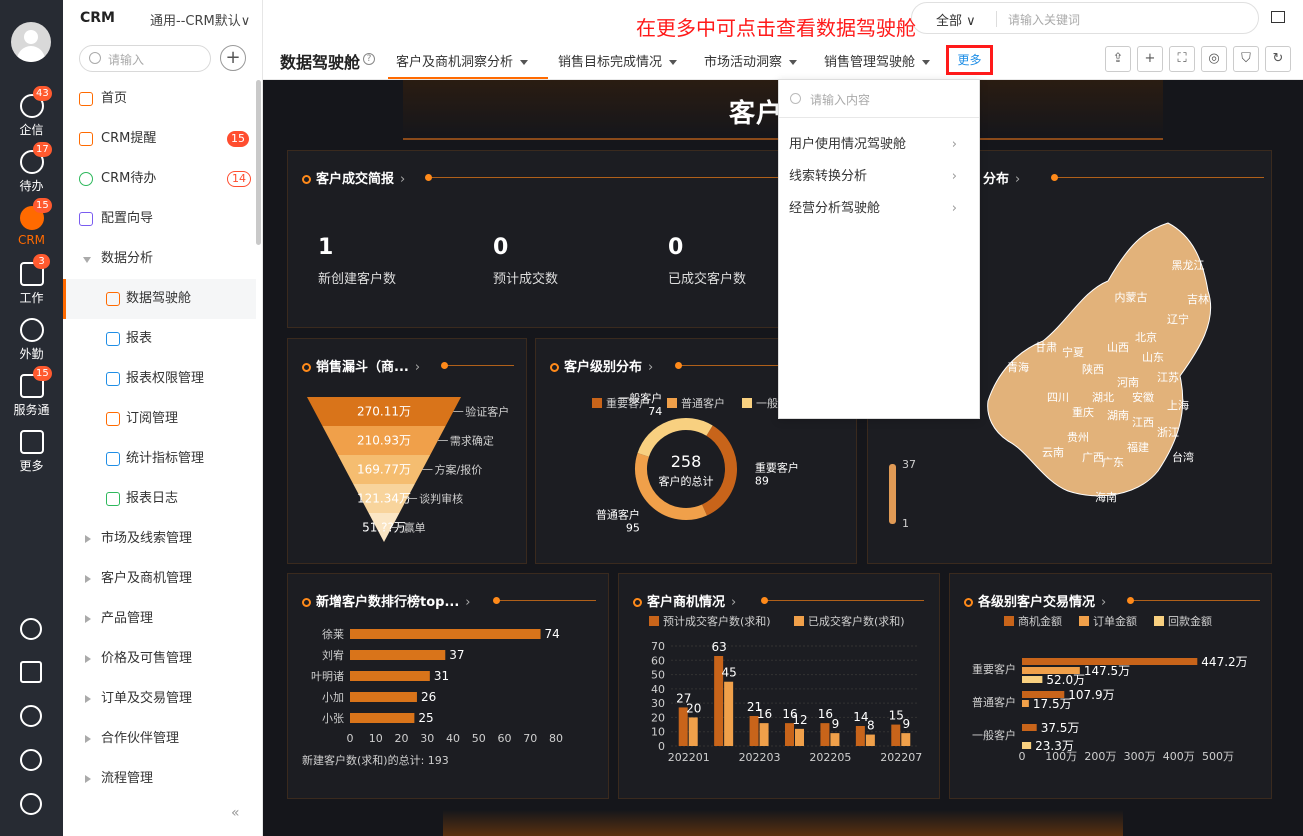 The image size is (1303, 836). I want to click on rail-todo: 待办 17, so click(31, 172).